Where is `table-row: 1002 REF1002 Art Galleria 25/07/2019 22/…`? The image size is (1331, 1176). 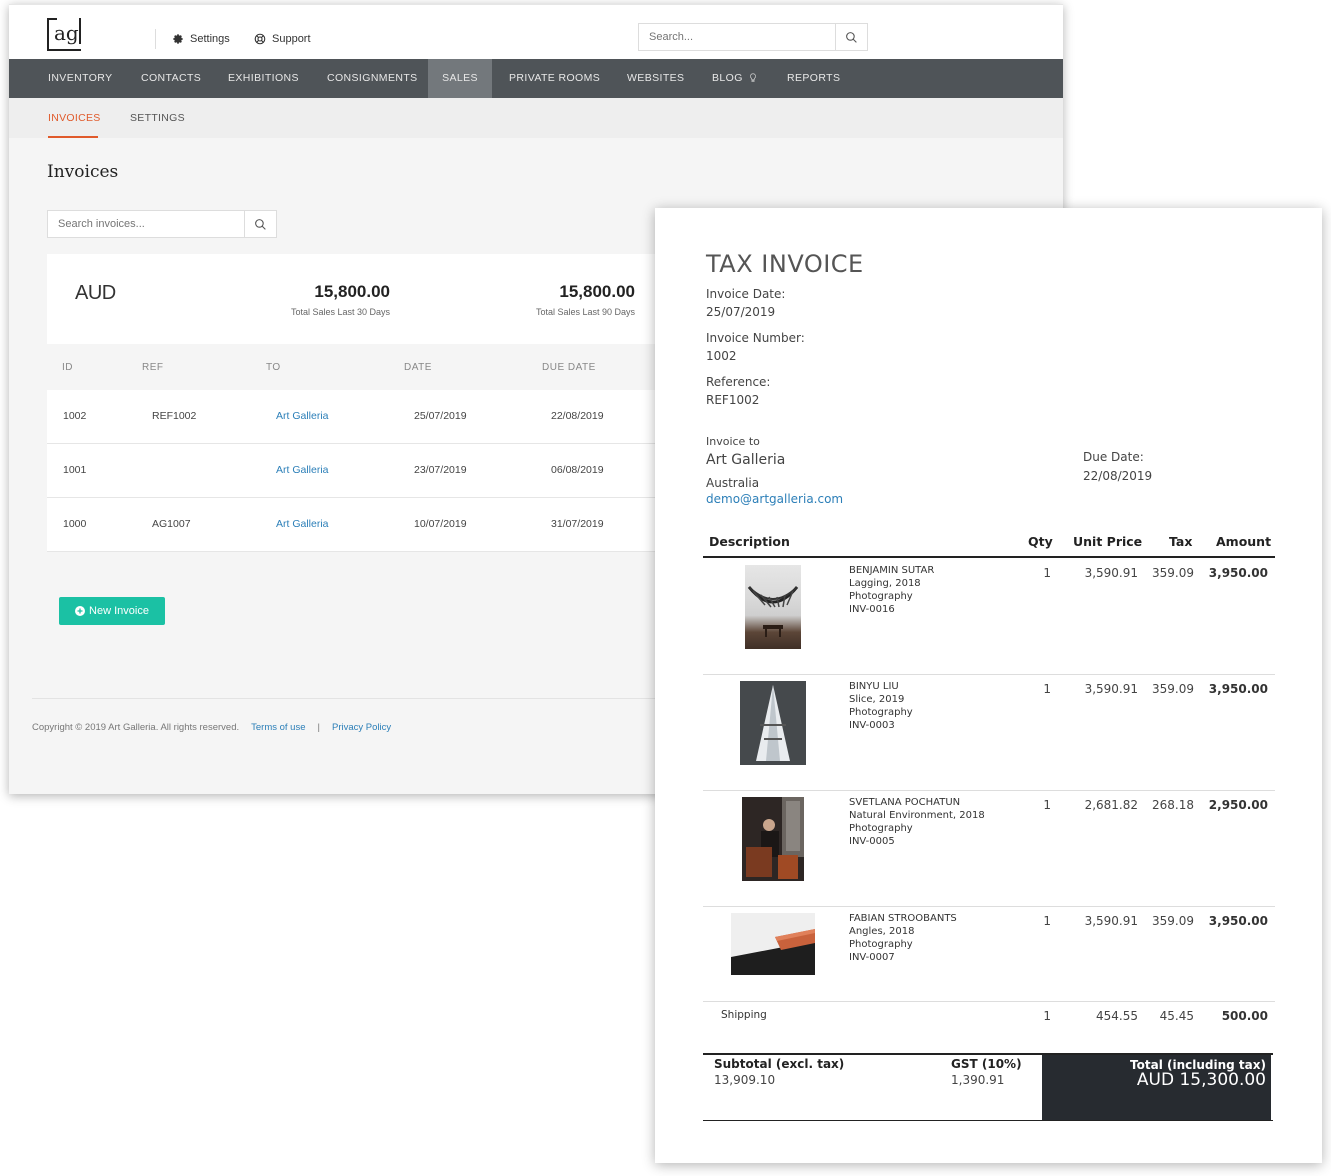 table-row: 1002 REF1002 Art Galleria 25/07/2019 22/… is located at coordinates (357, 417).